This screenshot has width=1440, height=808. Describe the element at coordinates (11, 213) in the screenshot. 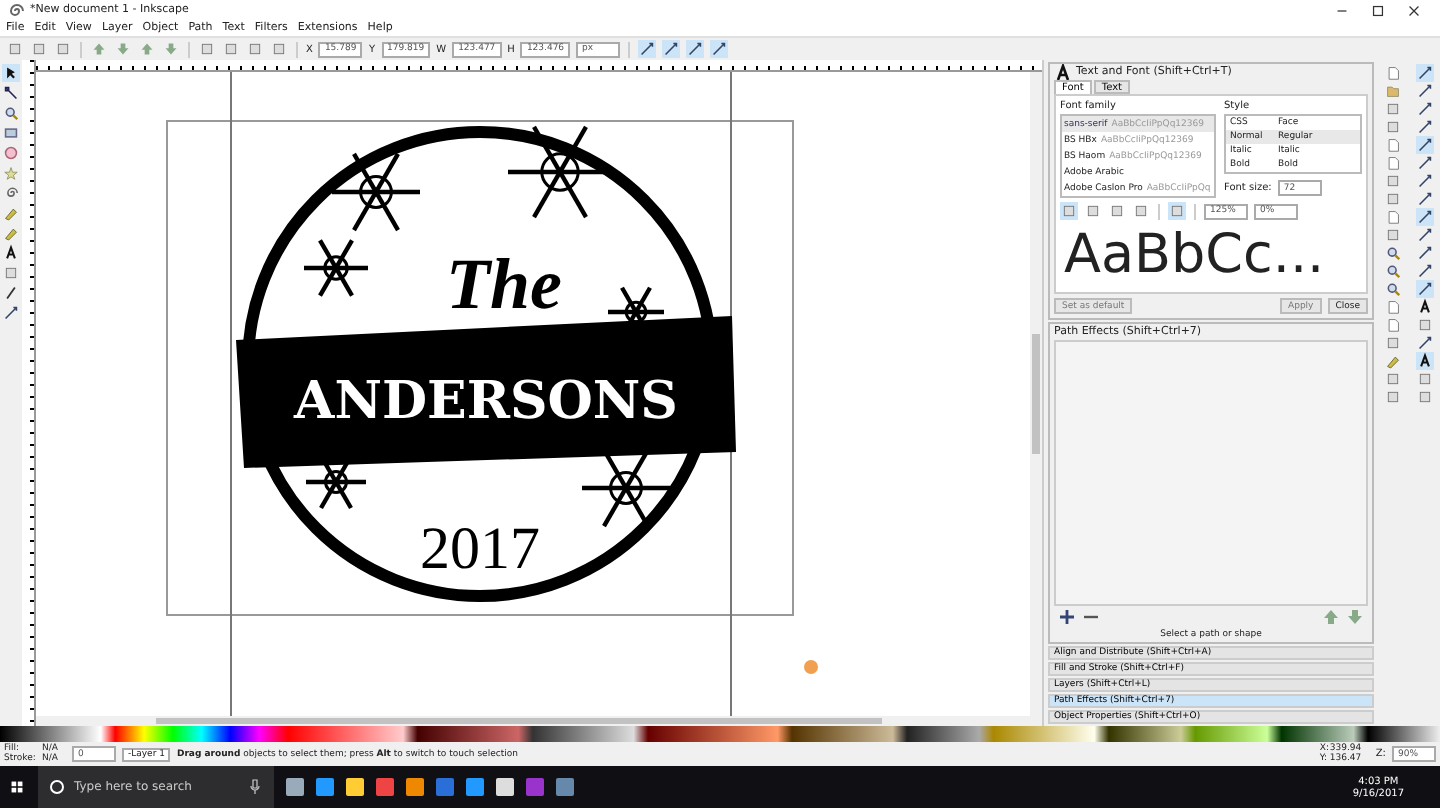

I see `pencil-icon` at that location.